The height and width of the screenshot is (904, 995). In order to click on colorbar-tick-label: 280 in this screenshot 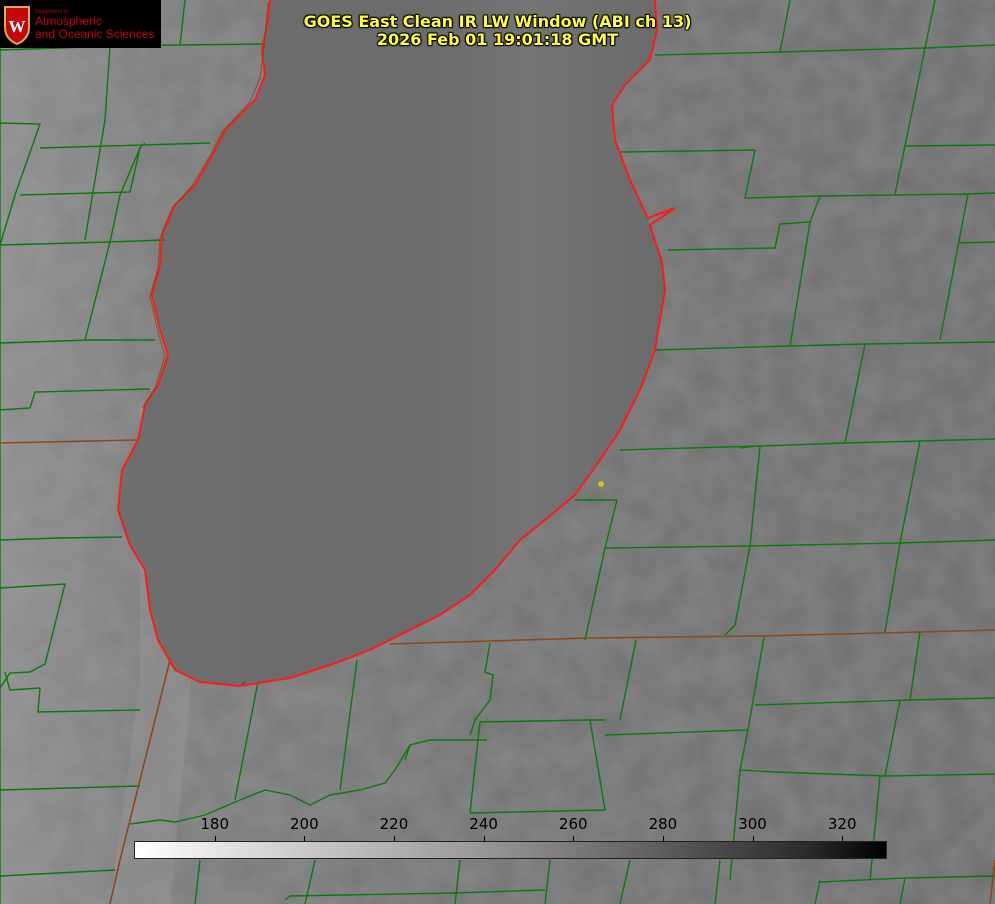, I will do `click(663, 824)`.